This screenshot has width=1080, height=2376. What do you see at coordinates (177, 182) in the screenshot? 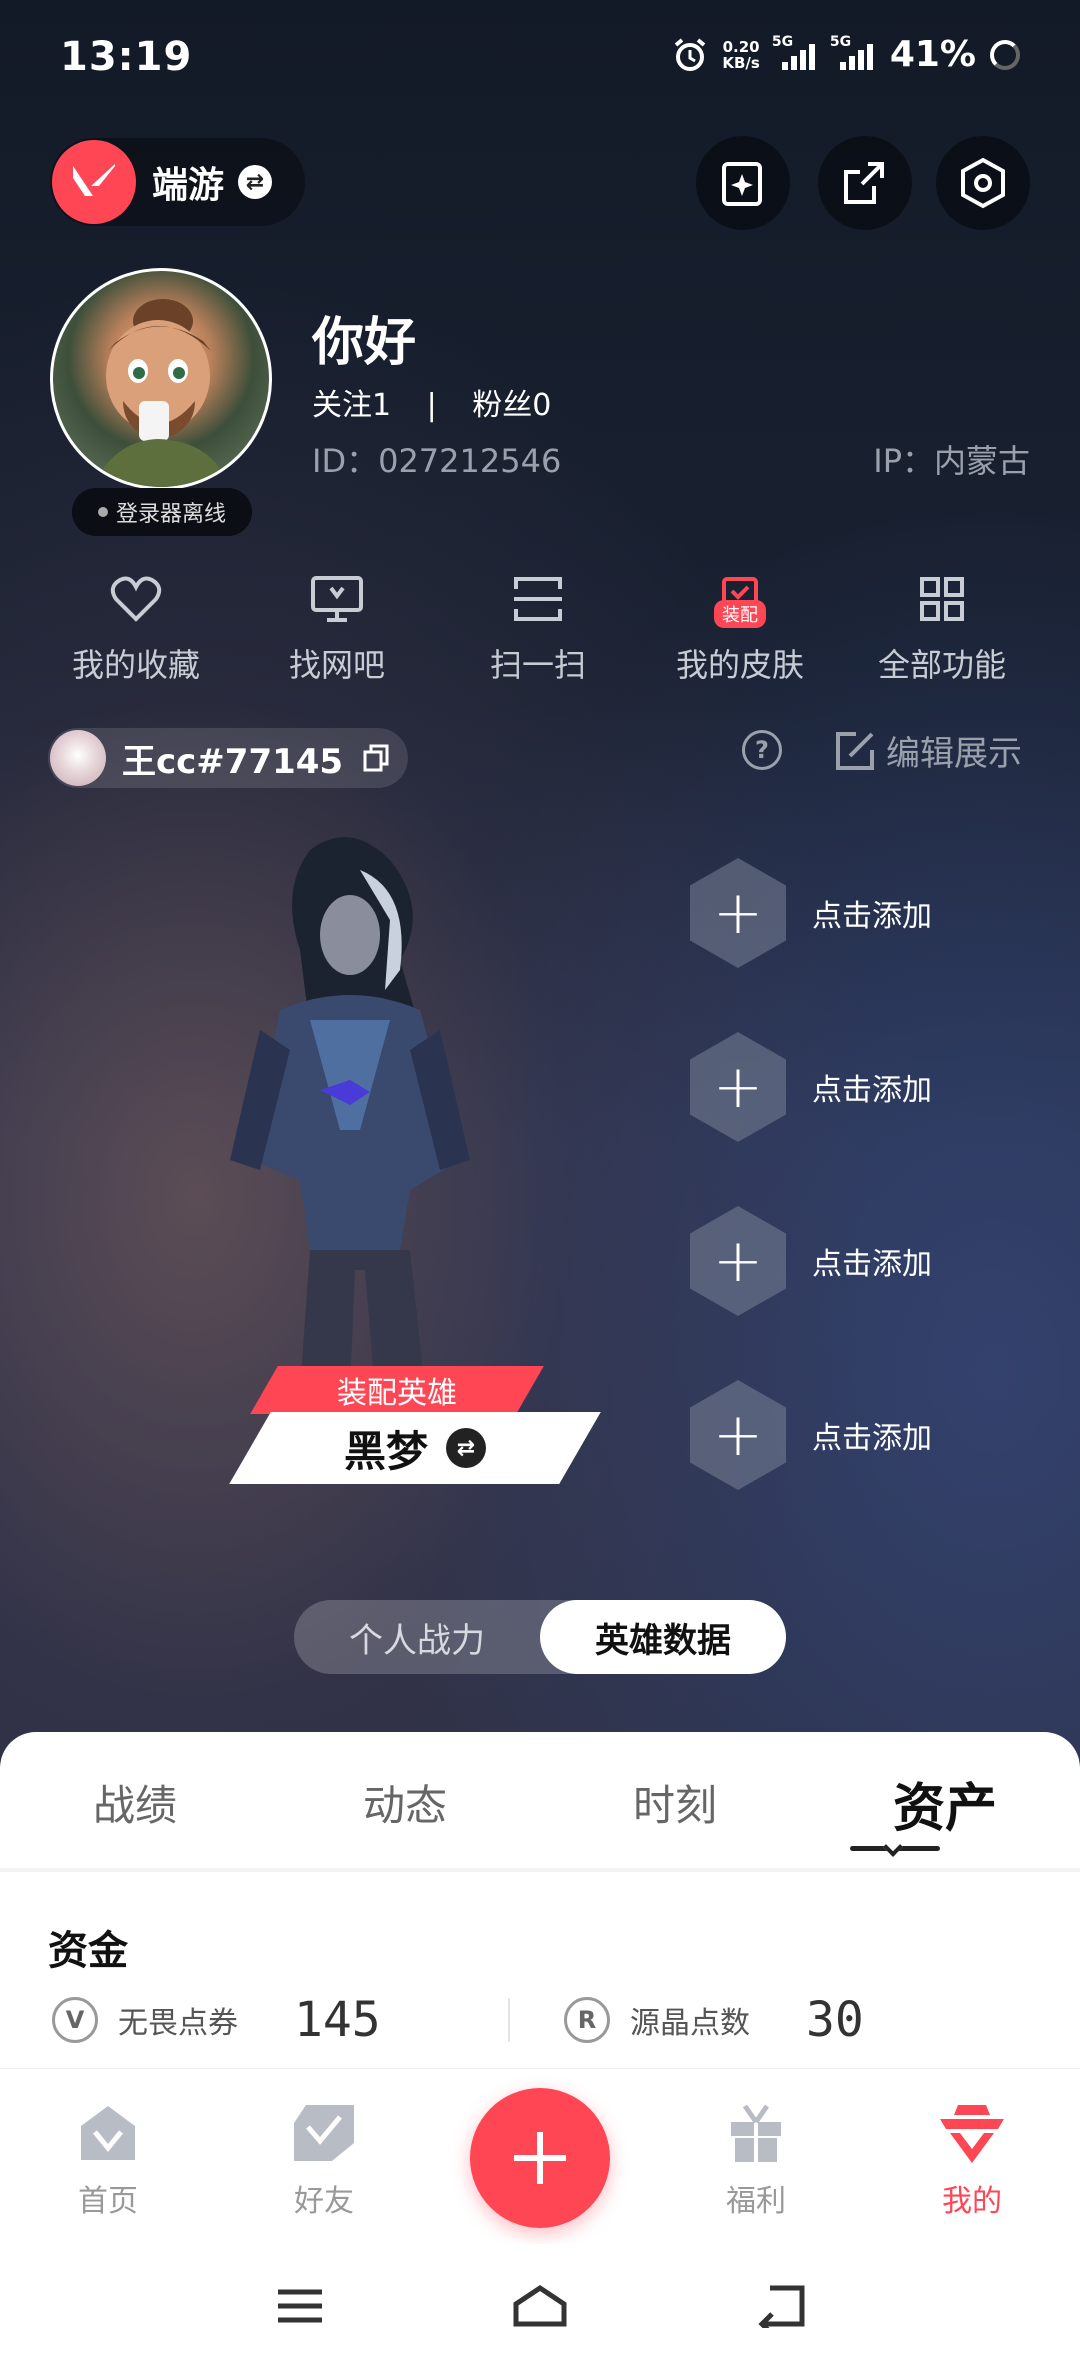
I see `game-switcher: 端游 ⇄` at bounding box center [177, 182].